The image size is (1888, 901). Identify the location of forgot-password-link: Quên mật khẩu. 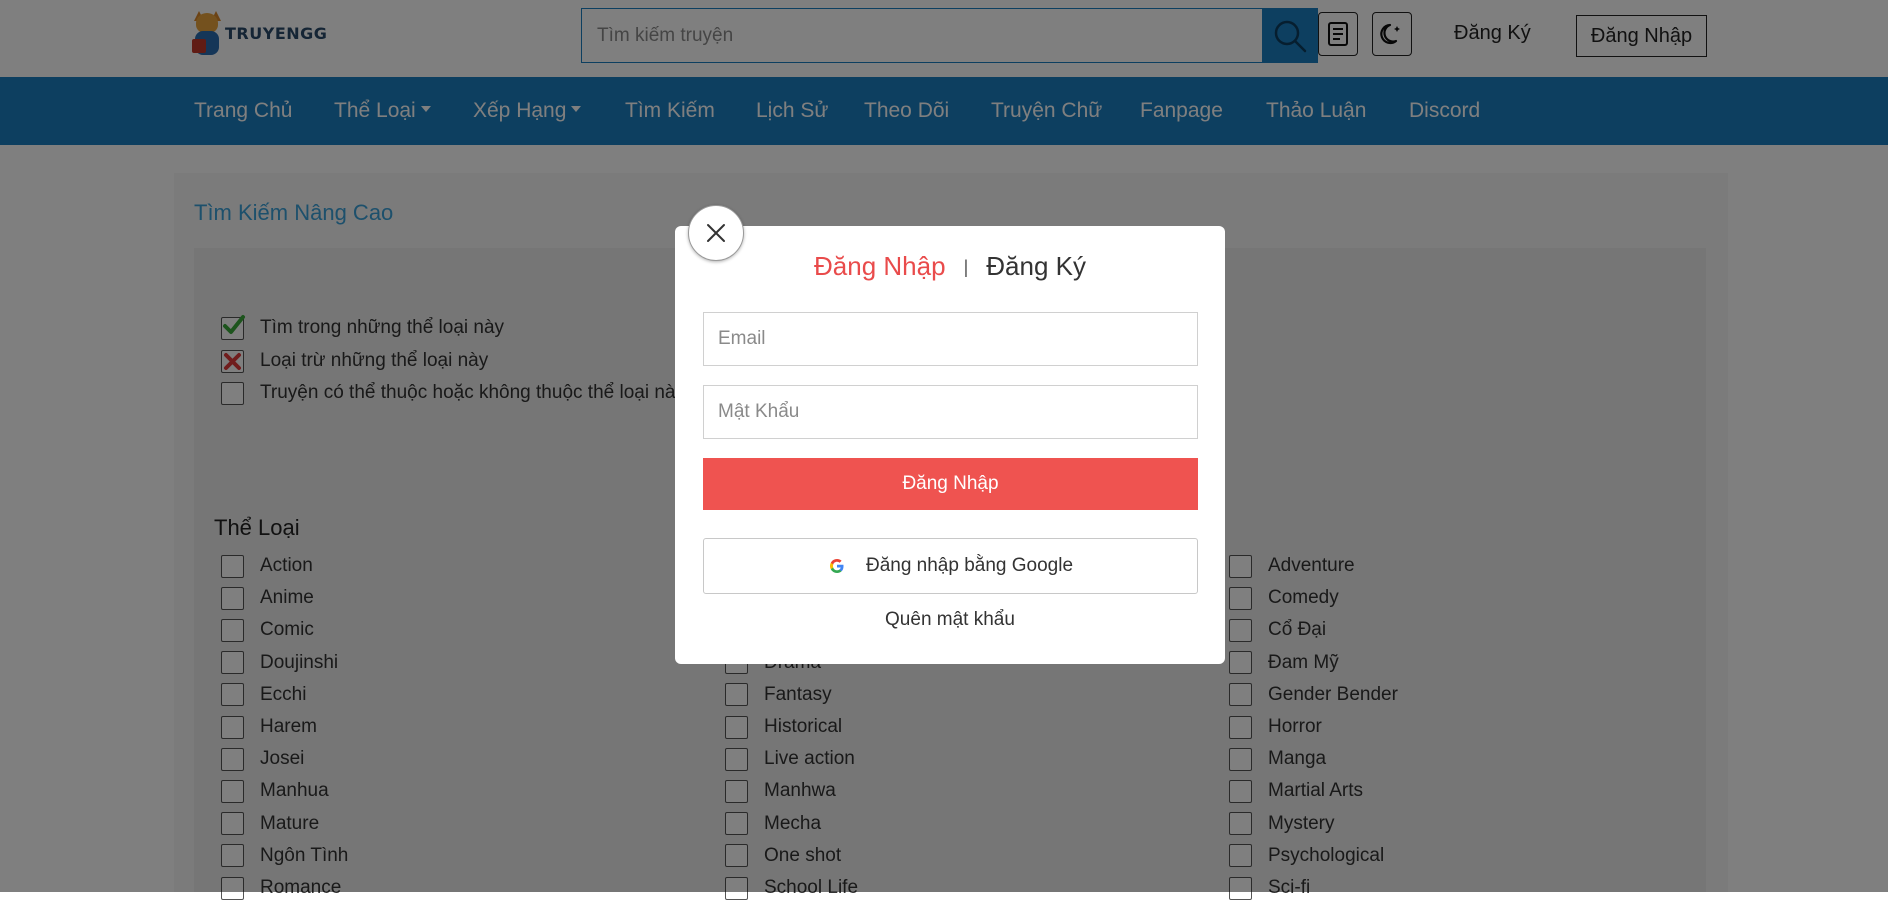
(950, 620).